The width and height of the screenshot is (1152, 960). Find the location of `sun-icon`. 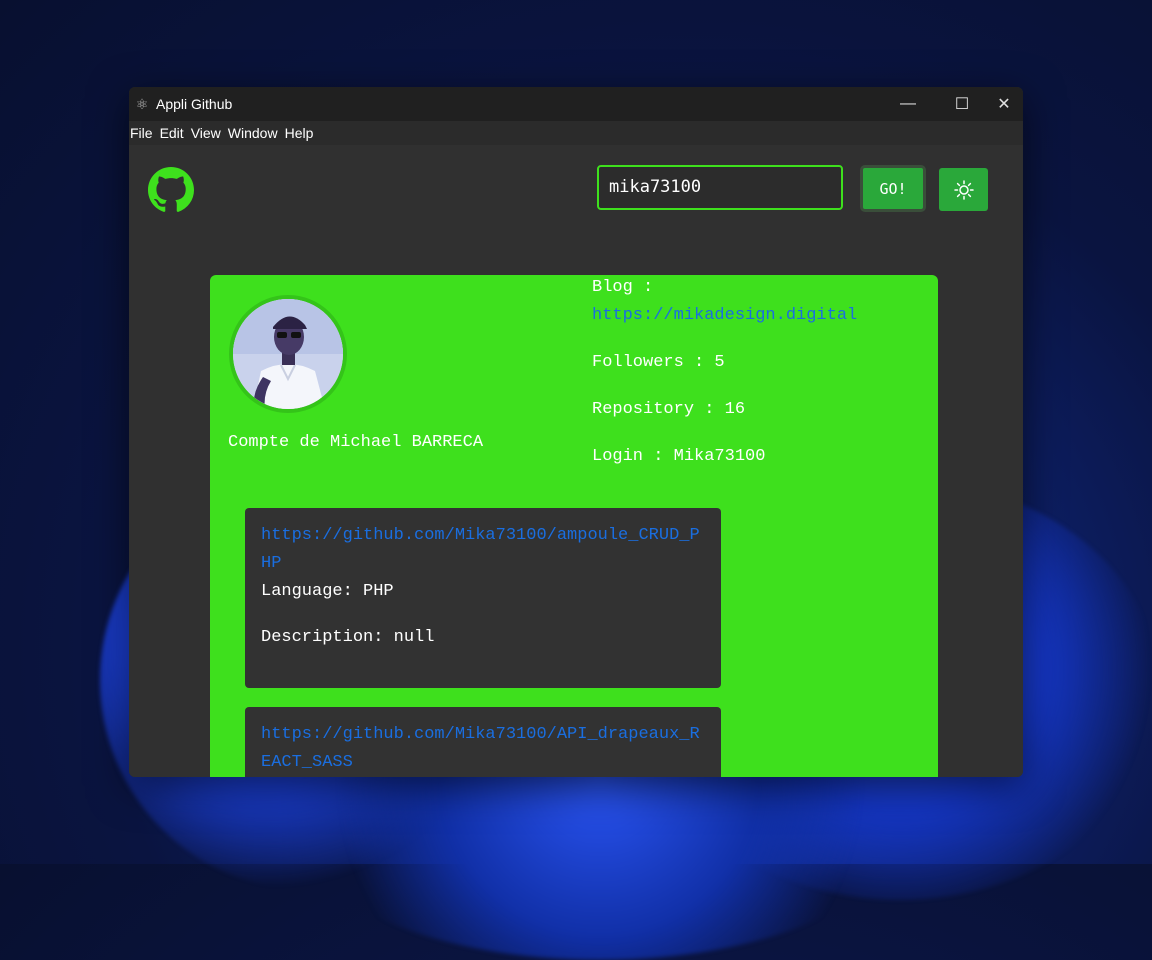

sun-icon is located at coordinates (963, 189).